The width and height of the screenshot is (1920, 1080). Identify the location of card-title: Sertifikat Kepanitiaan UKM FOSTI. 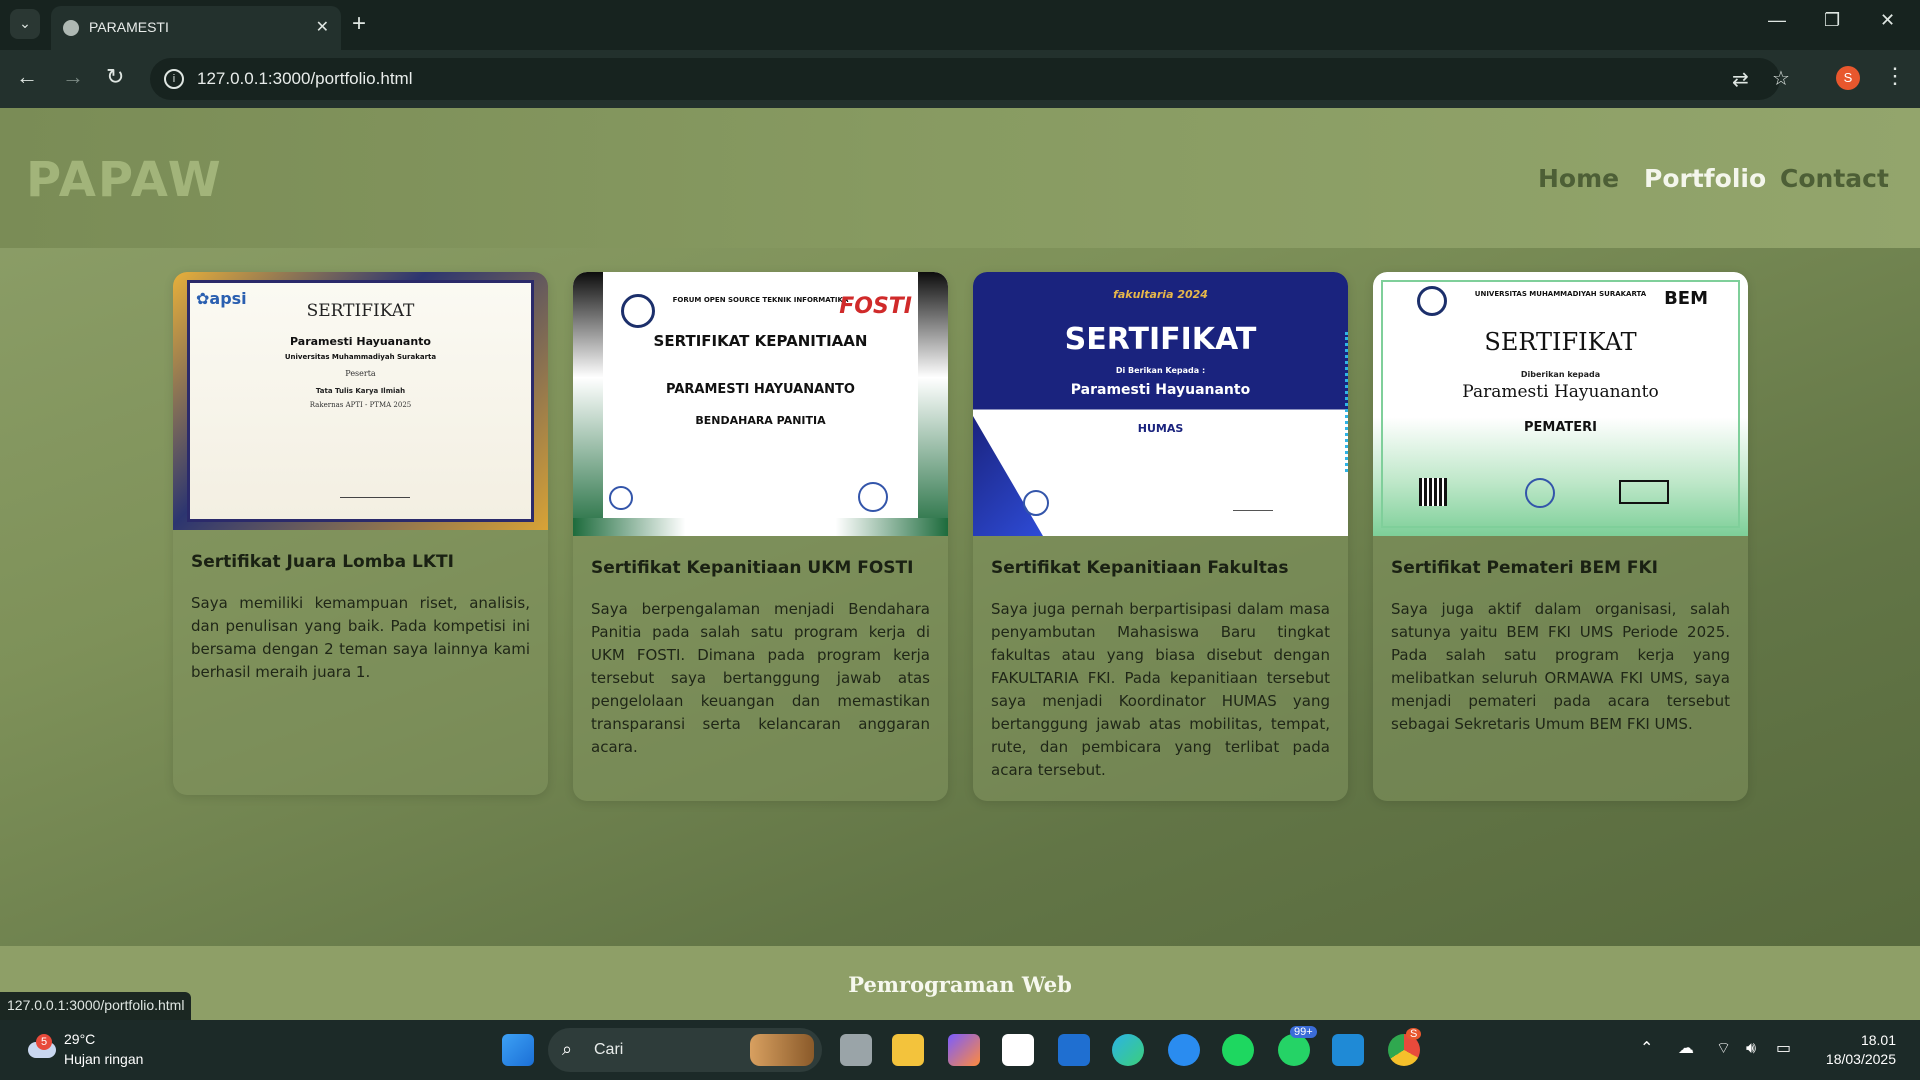
(752, 568).